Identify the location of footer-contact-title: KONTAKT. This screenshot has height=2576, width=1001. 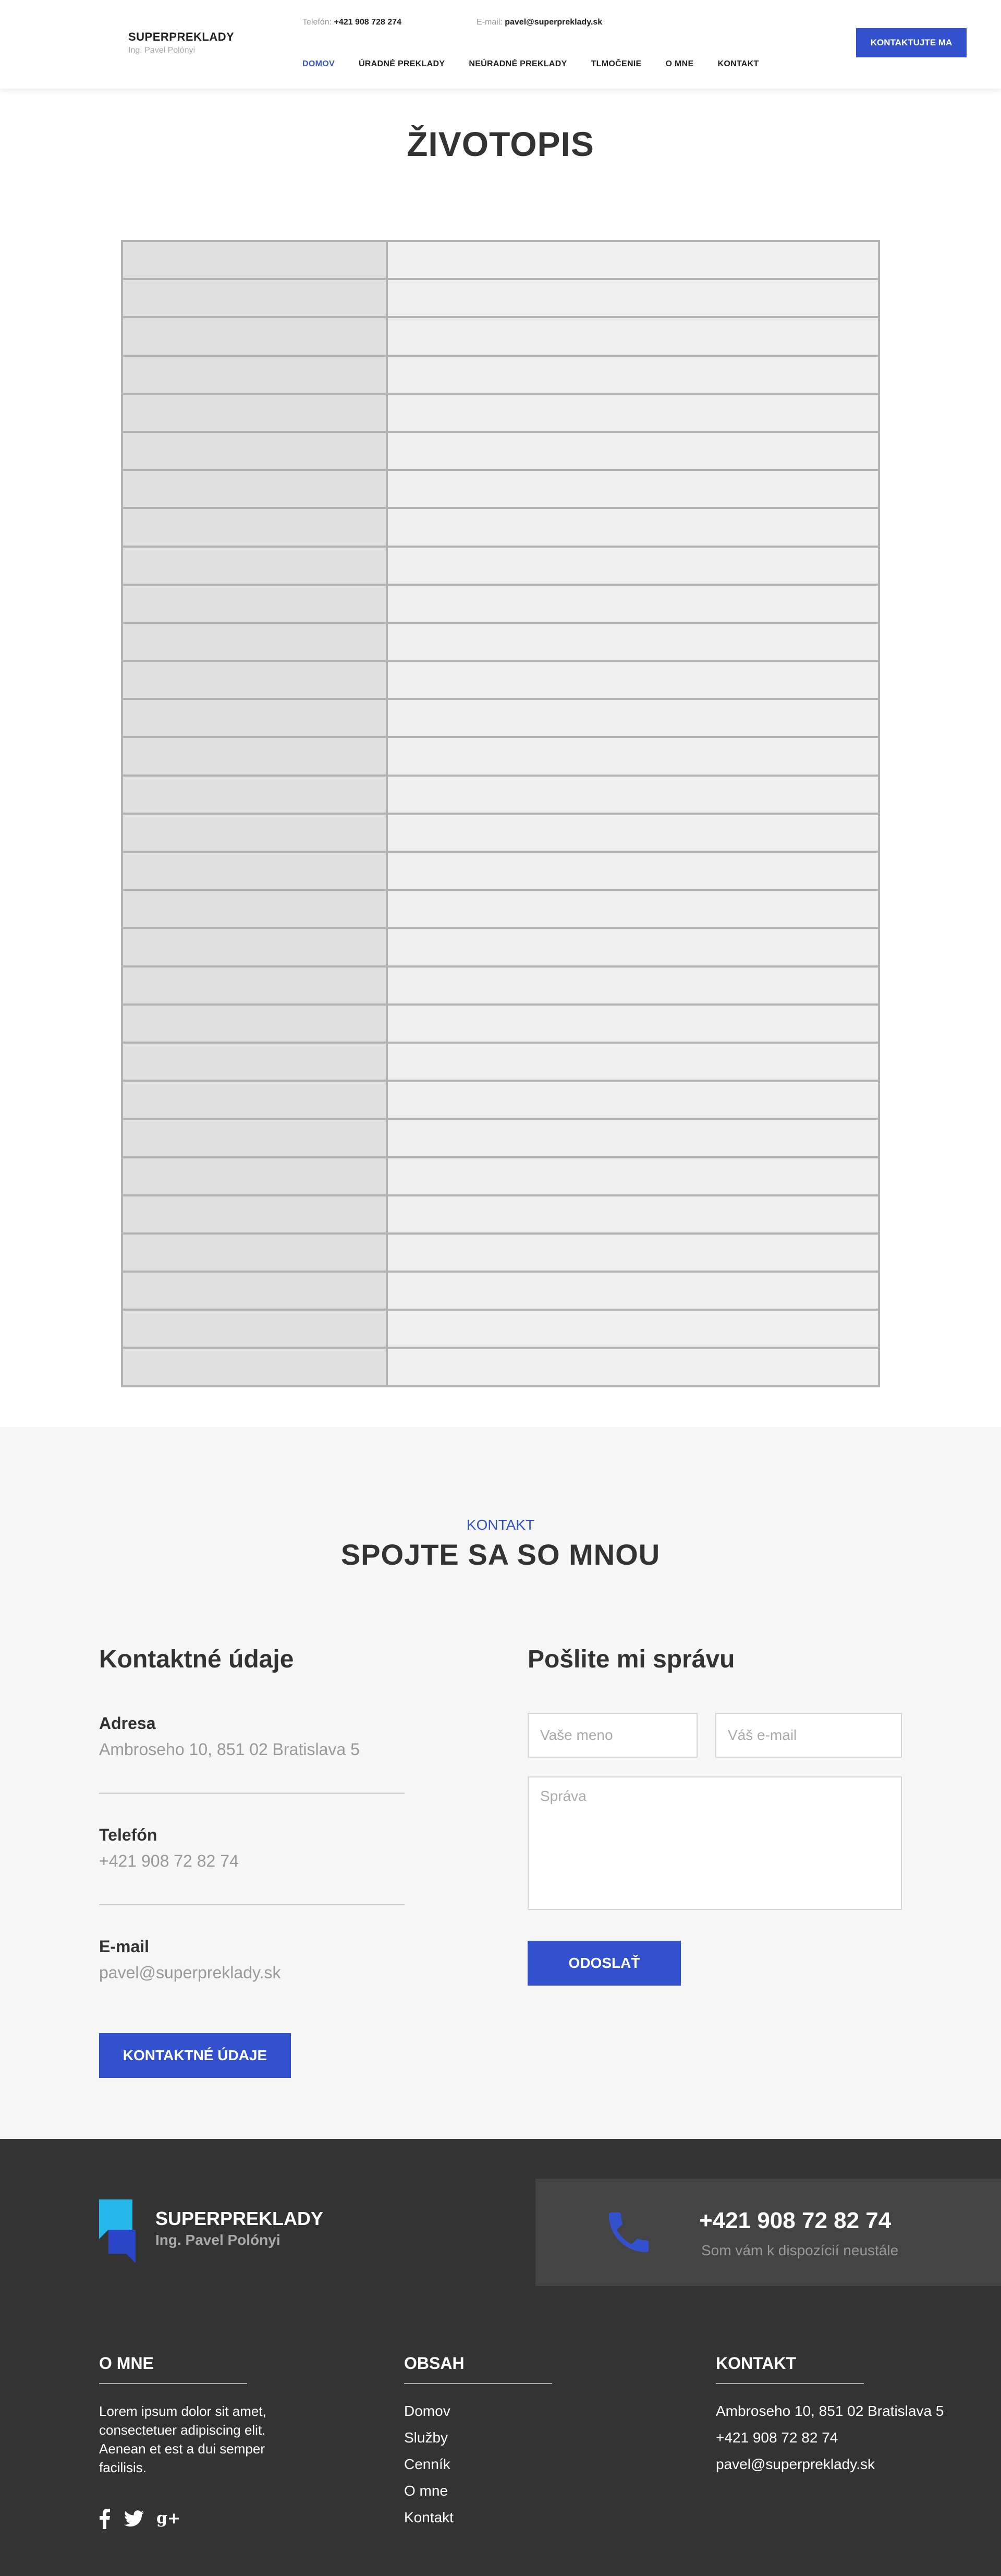
(756, 2363).